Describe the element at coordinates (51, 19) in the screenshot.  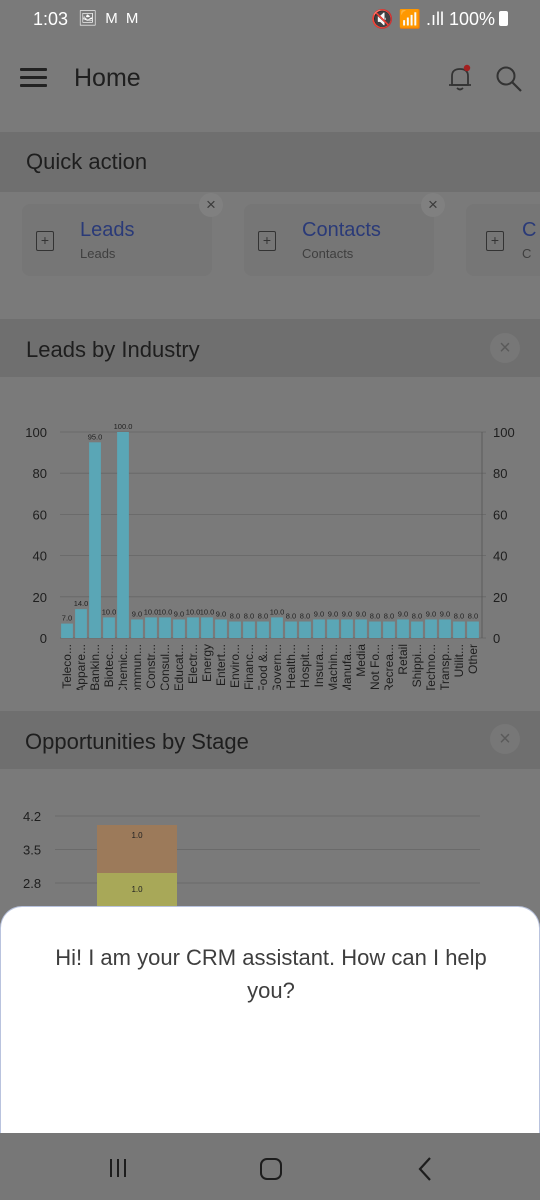
I see `status-time: 1:03` at that location.